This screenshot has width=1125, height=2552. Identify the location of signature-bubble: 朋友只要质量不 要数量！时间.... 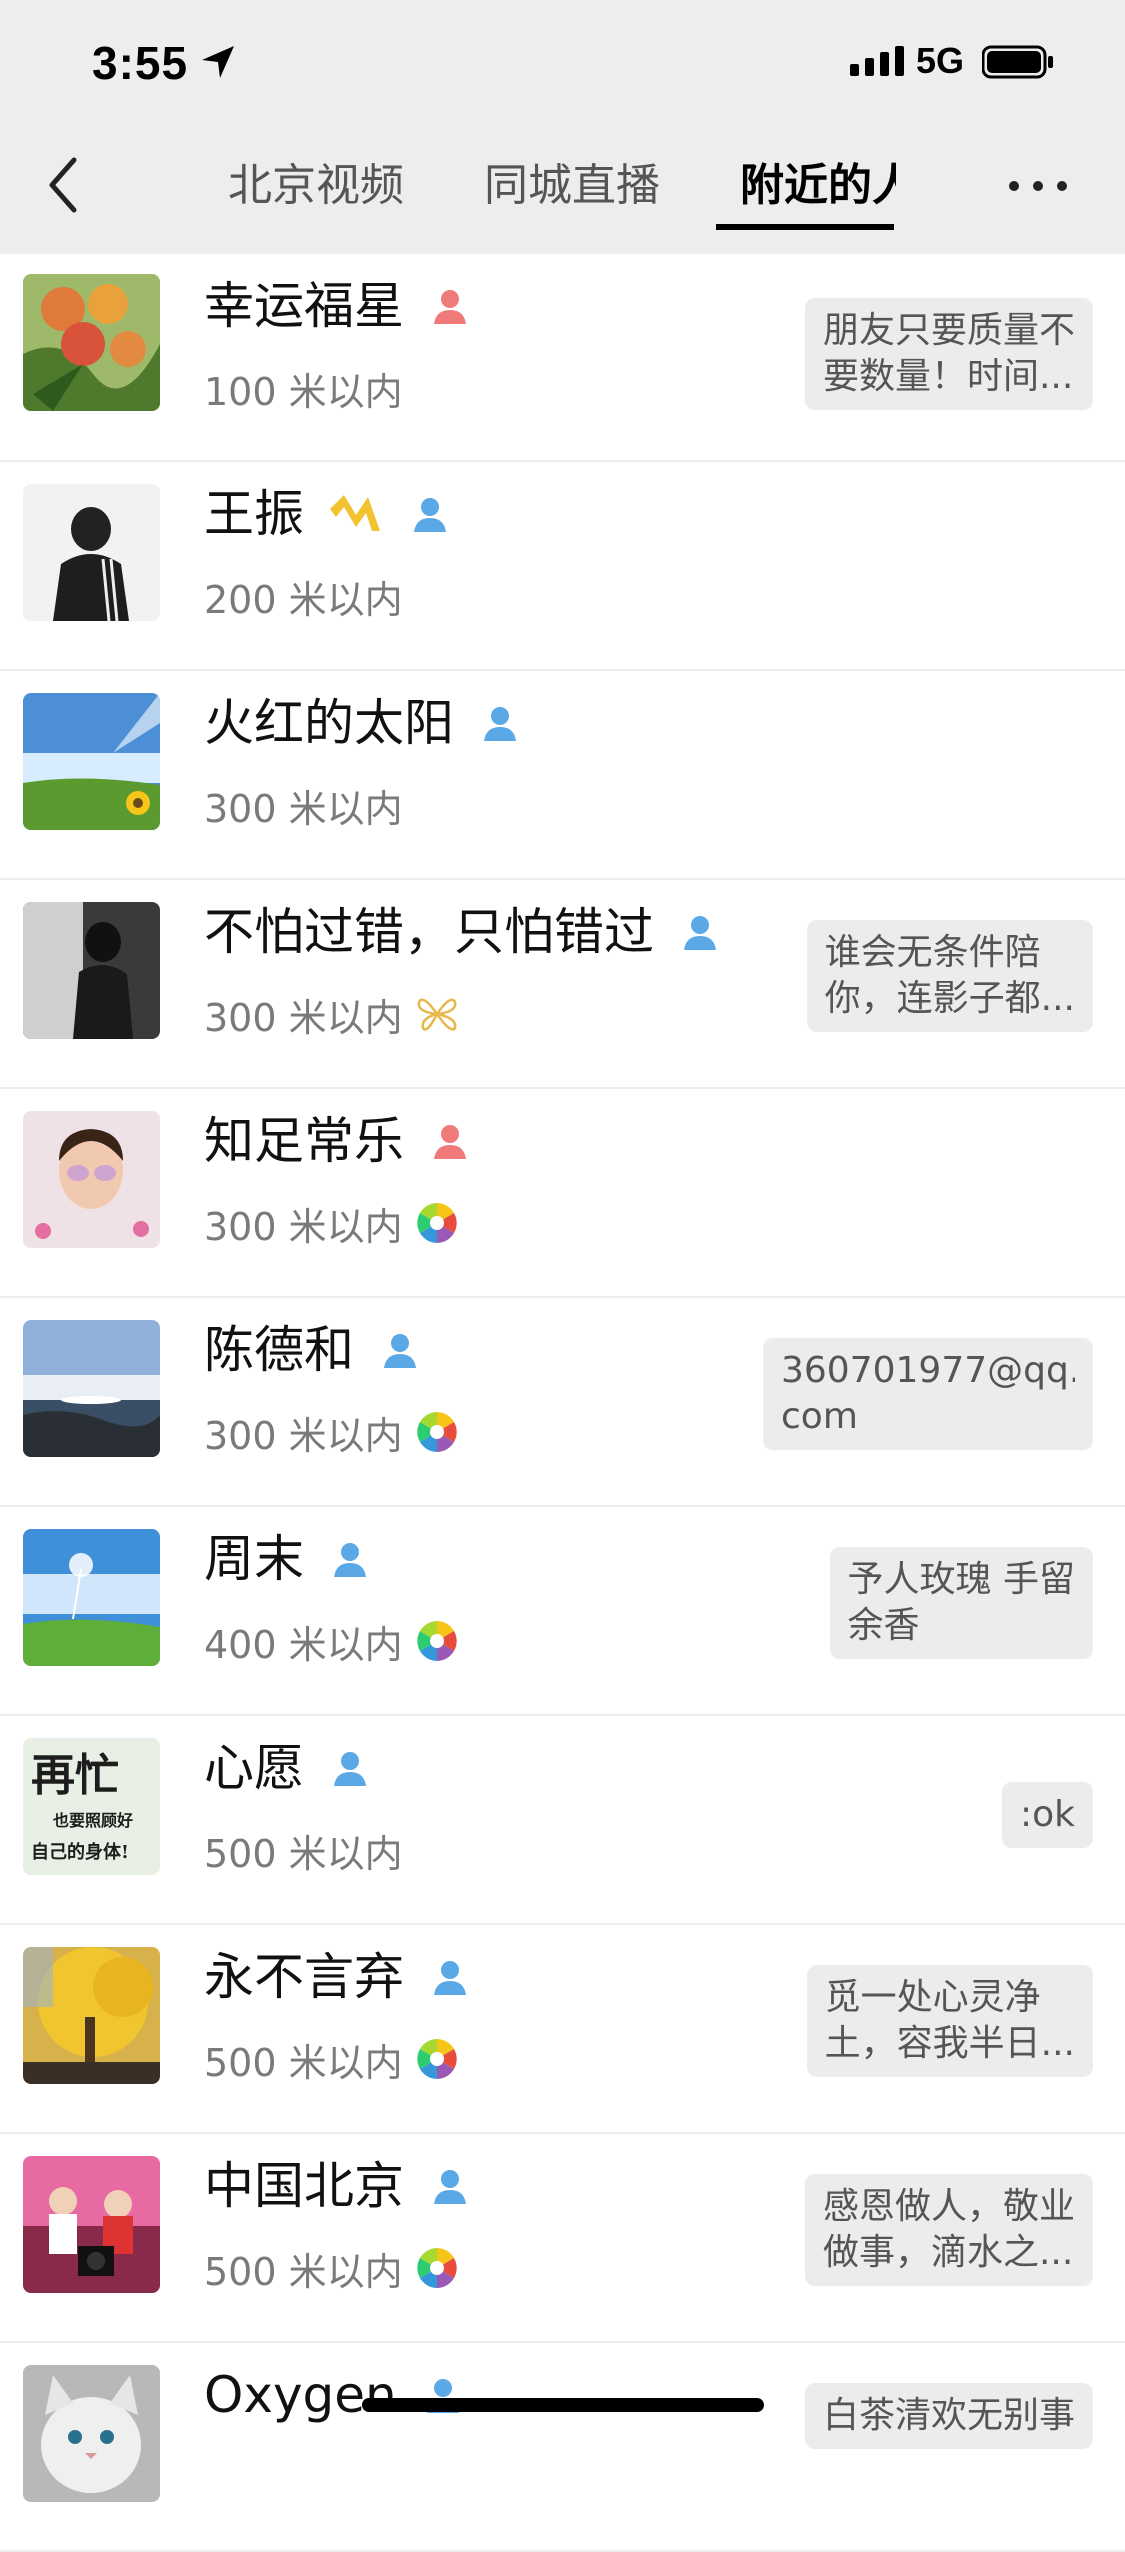
(948, 354).